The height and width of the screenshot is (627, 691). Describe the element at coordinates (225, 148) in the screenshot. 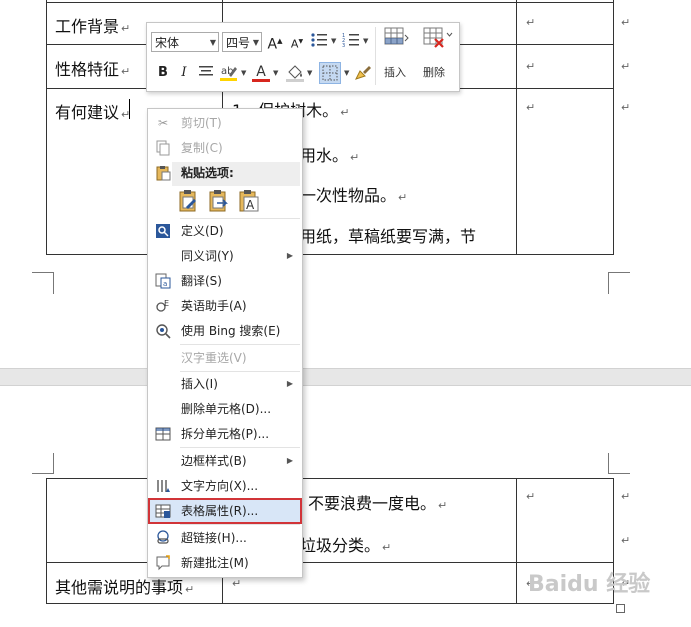

I see `menu-item-copy: 复制(C)` at that location.